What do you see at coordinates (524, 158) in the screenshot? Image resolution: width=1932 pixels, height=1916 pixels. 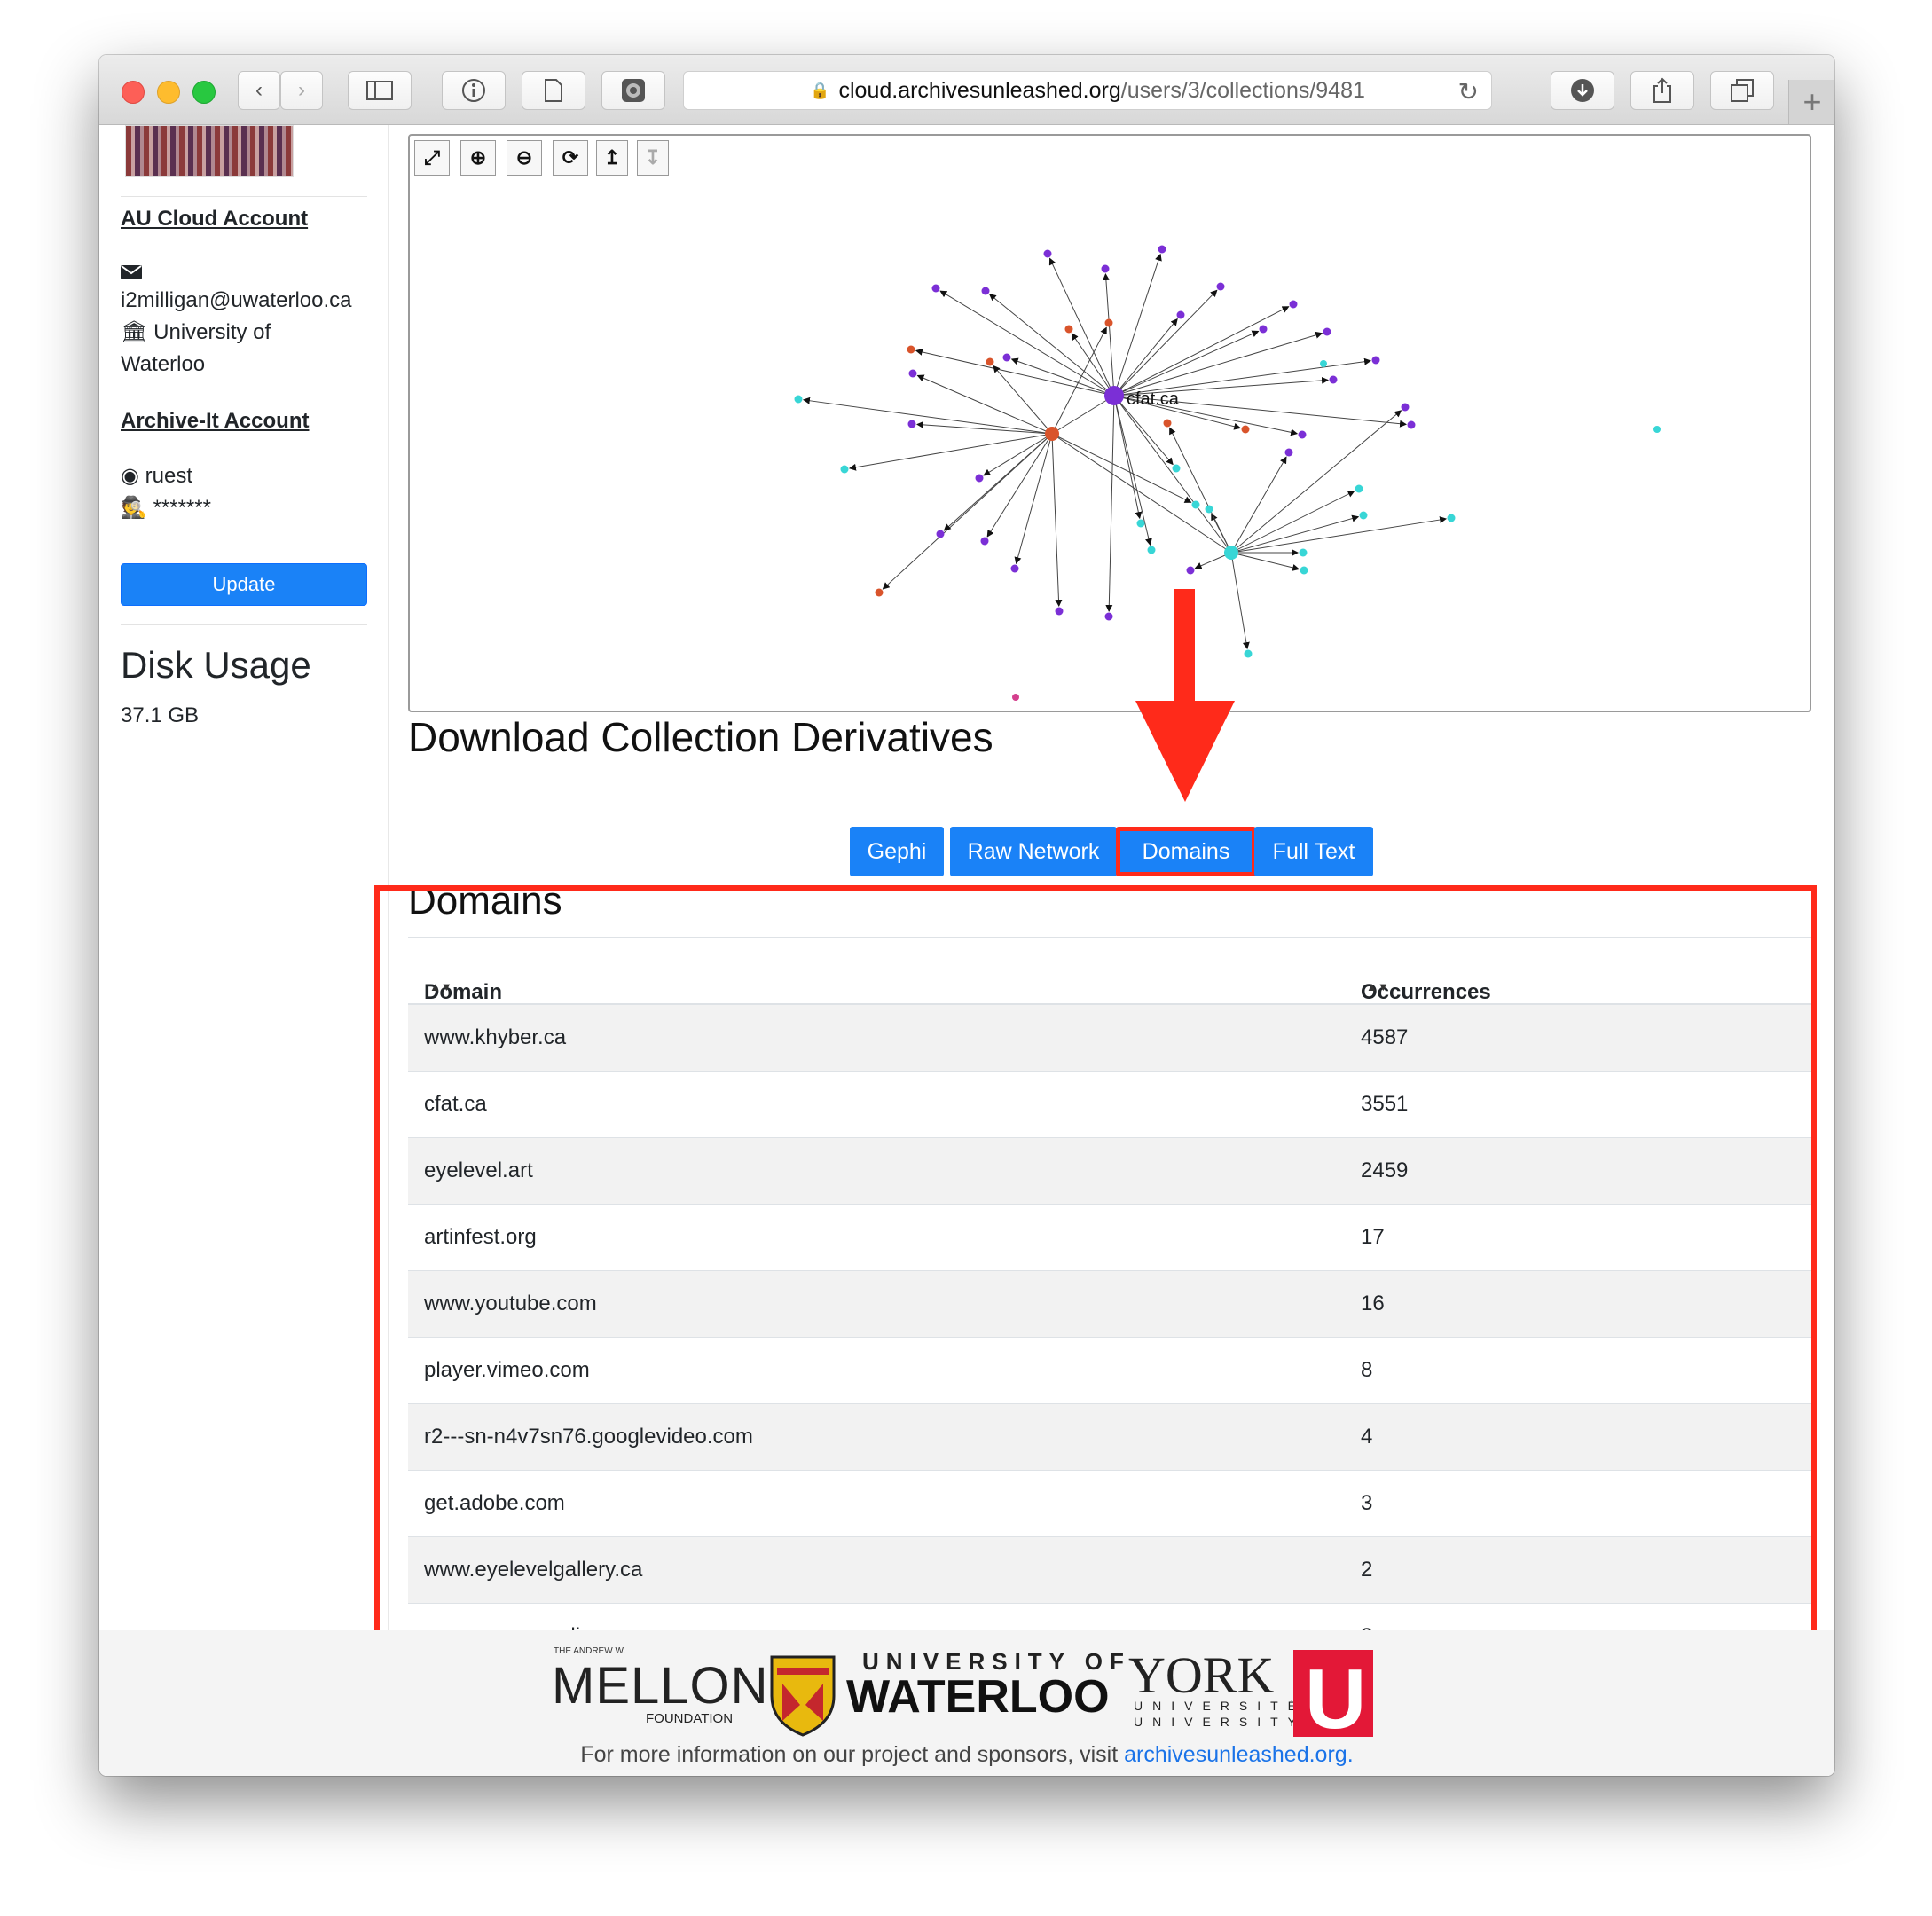 I see `zoom-out-button: ⊖` at bounding box center [524, 158].